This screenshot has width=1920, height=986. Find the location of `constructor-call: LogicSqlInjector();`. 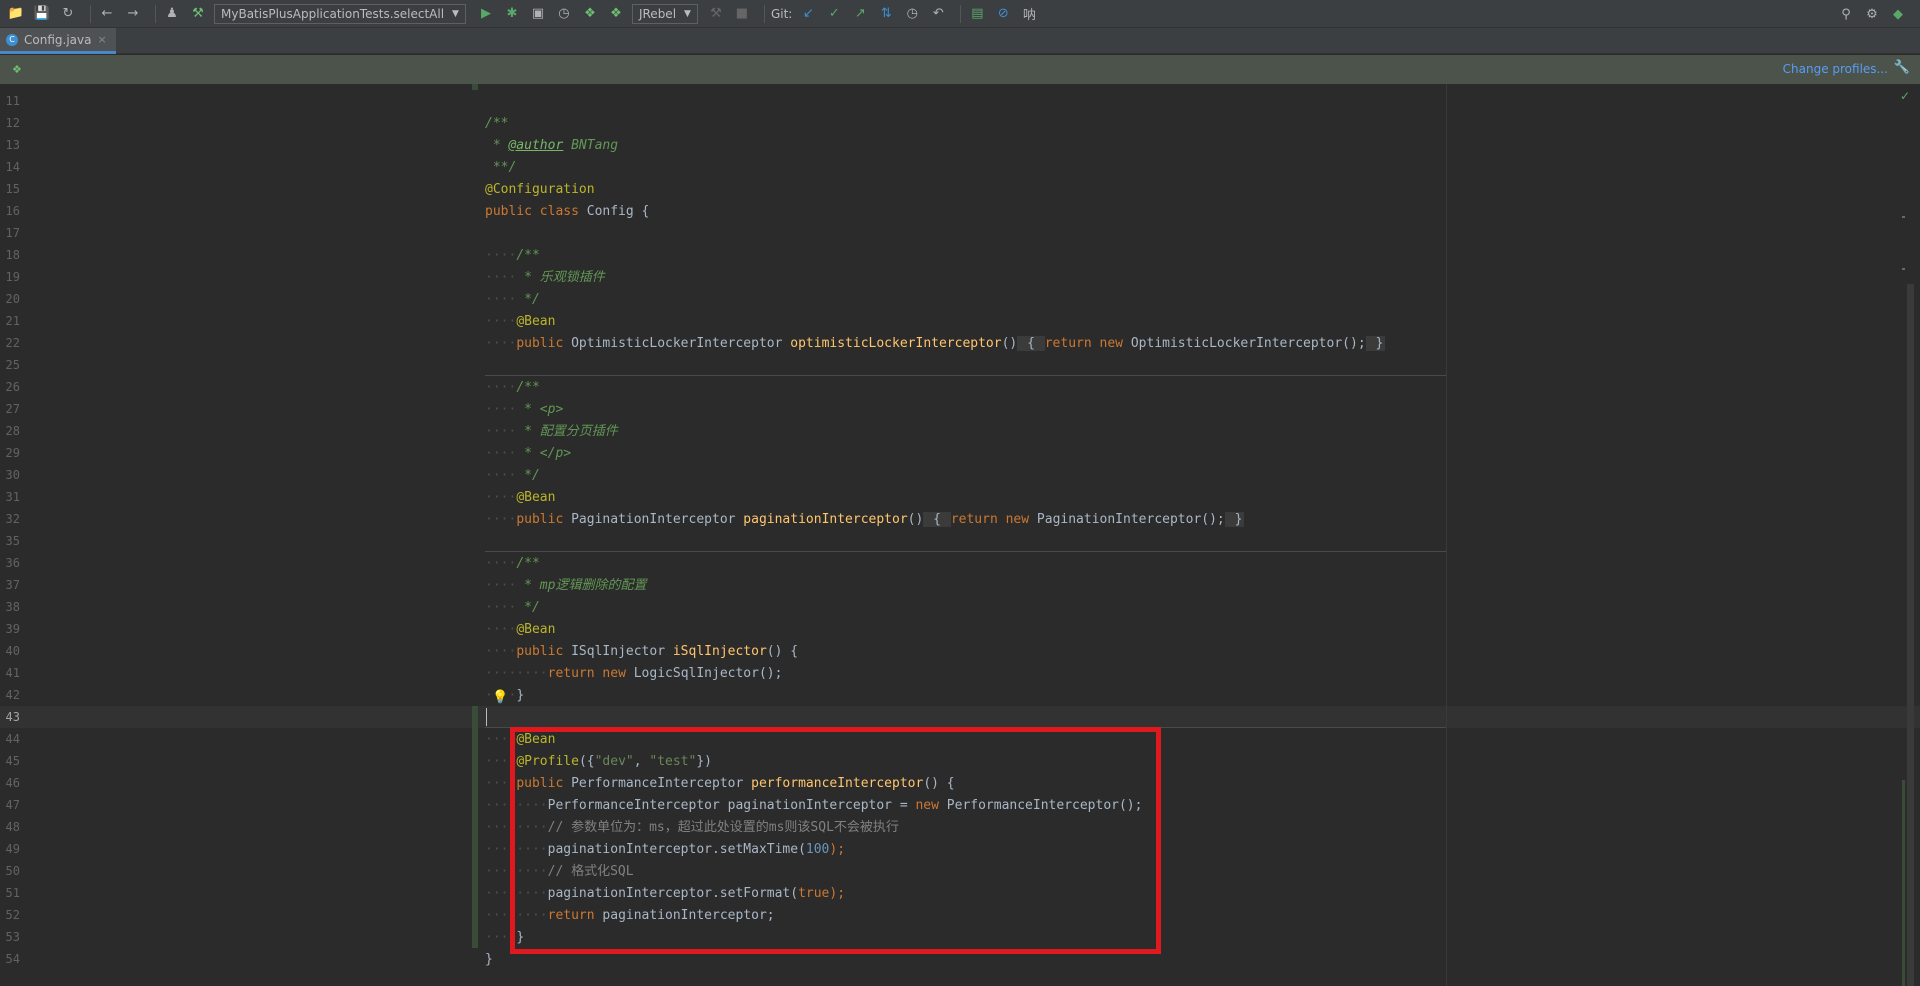

constructor-call: LogicSqlInjector(); is located at coordinates (704, 673).